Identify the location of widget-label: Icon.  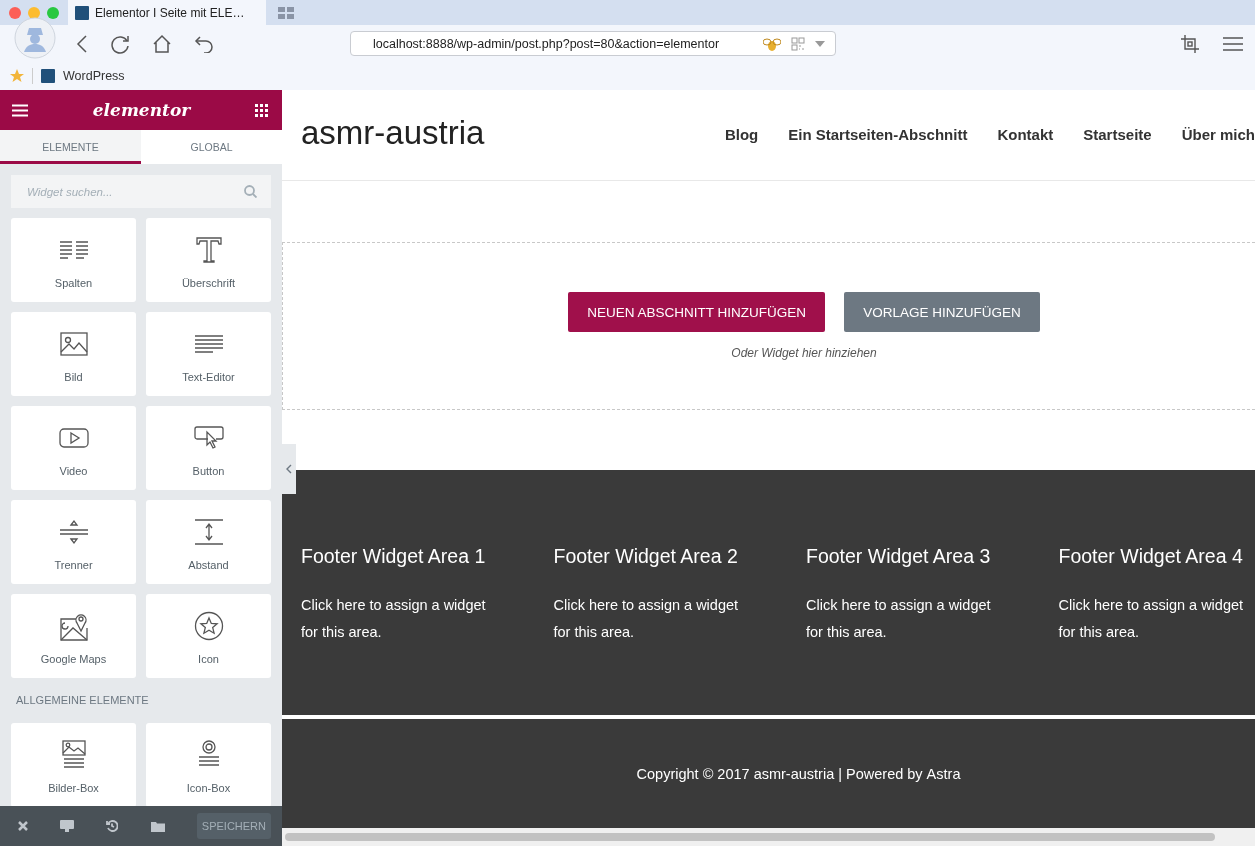
(208, 659).